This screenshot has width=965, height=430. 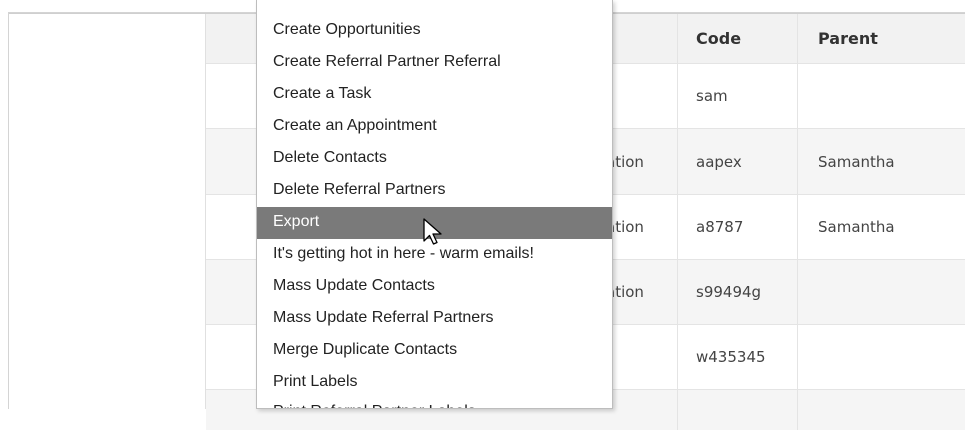 I want to click on parent-column-header: Parent, so click(x=881, y=38).